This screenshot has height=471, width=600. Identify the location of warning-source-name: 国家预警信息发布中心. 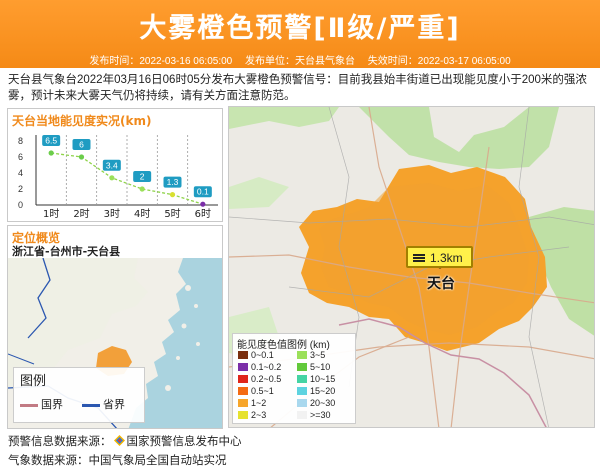
(184, 442).